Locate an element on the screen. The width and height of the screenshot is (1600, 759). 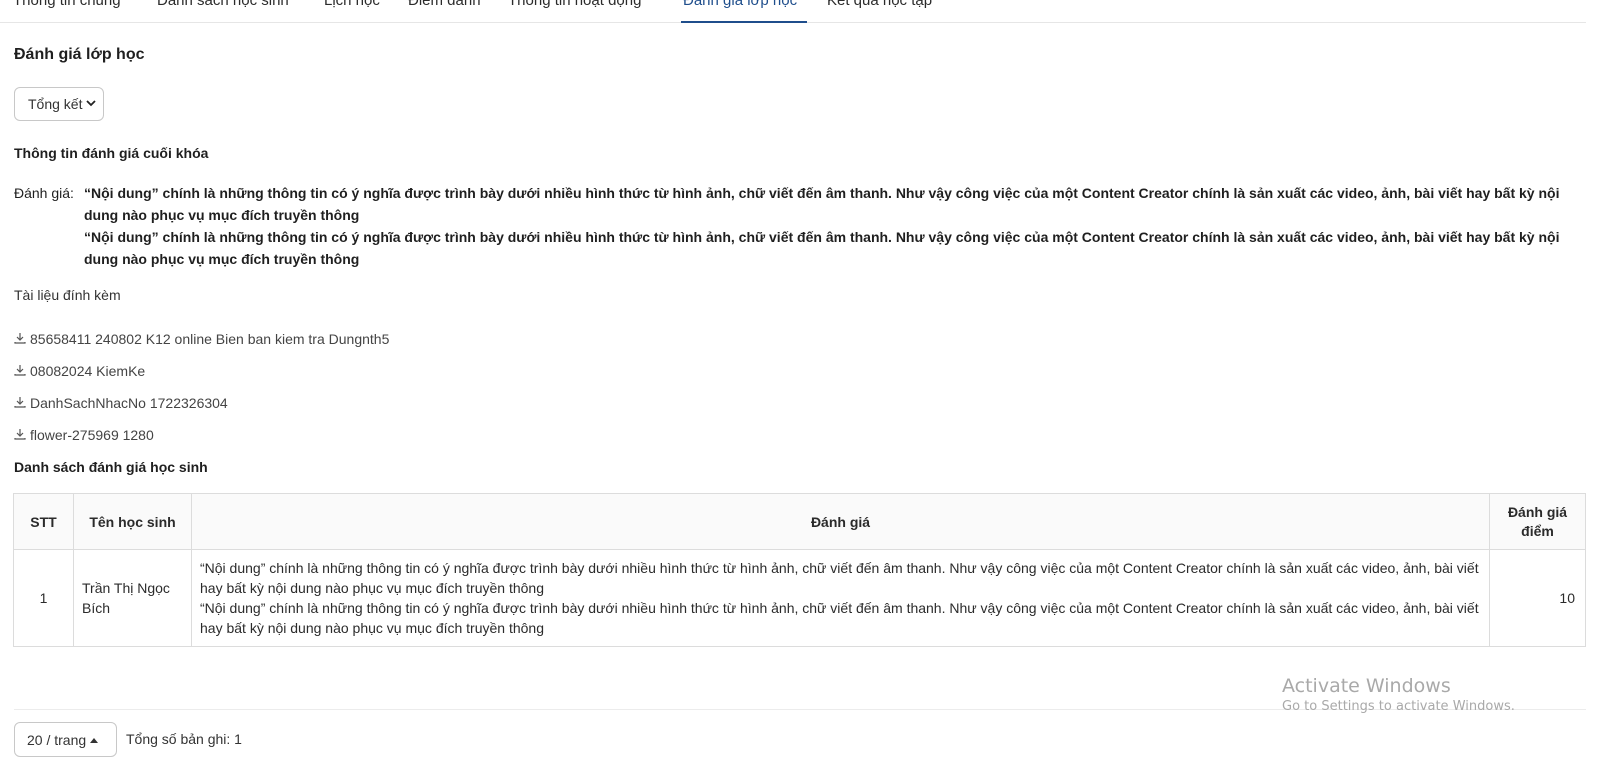
tab-schedule: Lịch học is located at coordinates (352, 4).